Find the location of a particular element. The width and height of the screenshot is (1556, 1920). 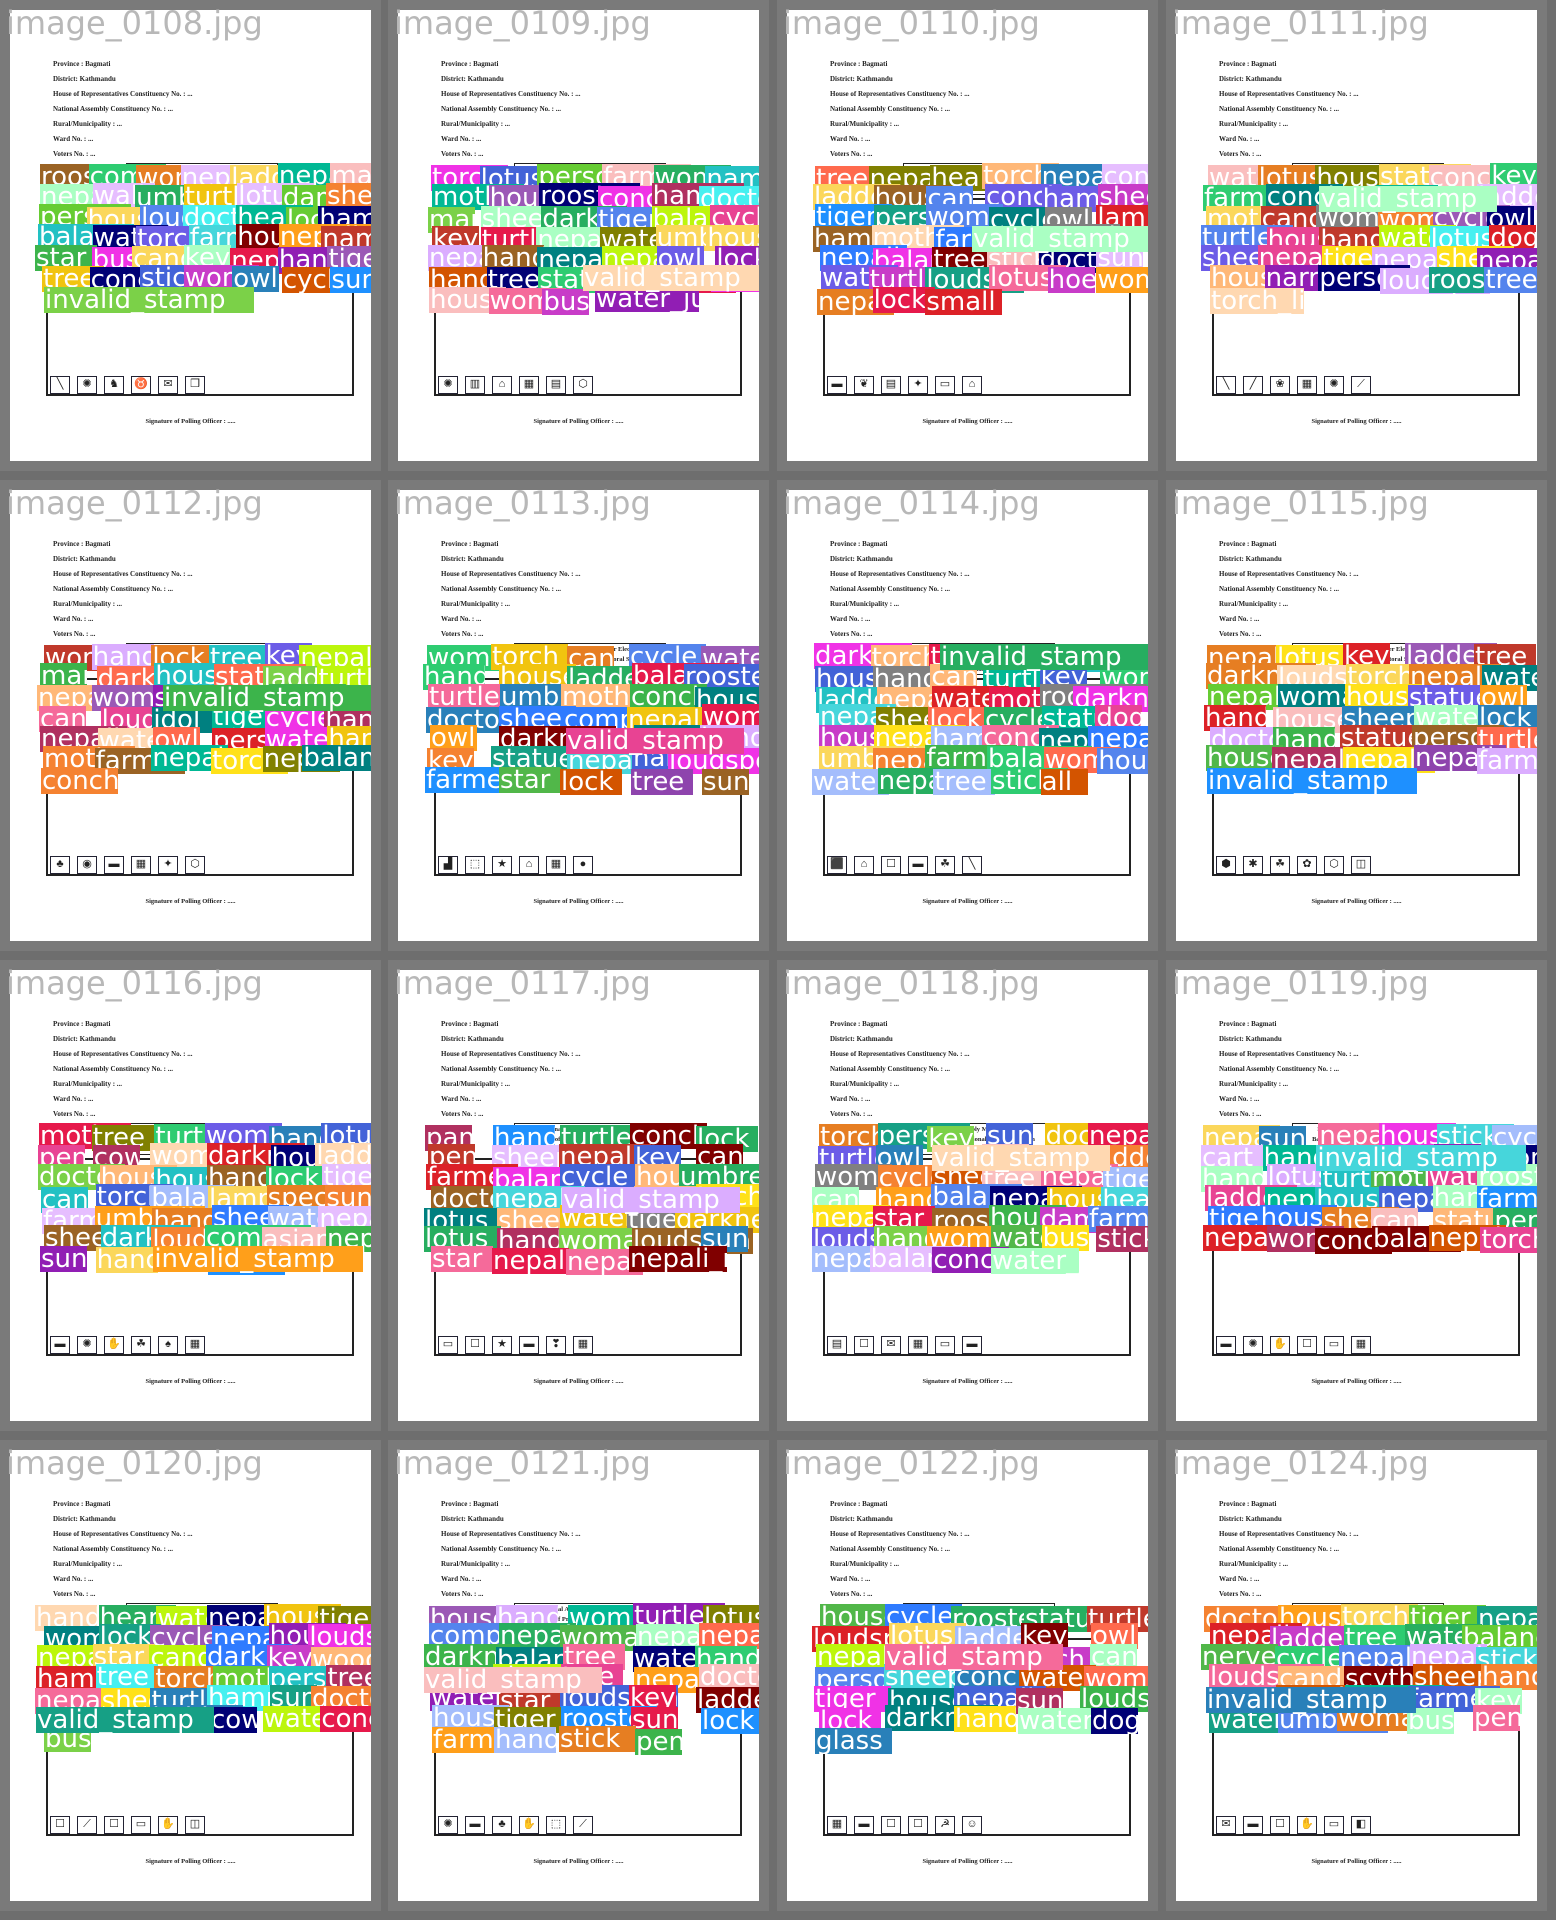

party-symbol-icon: ⬢ is located at coordinates (1226, 865).